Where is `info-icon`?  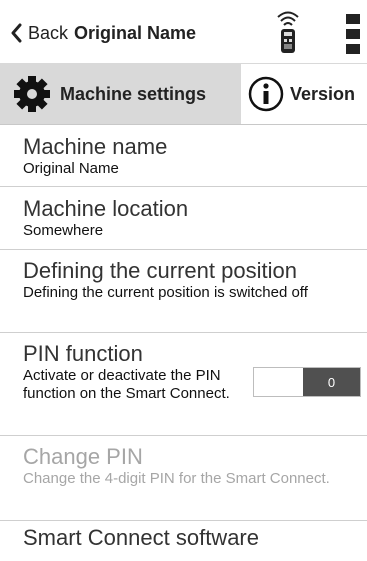
info-icon is located at coordinates (266, 94).